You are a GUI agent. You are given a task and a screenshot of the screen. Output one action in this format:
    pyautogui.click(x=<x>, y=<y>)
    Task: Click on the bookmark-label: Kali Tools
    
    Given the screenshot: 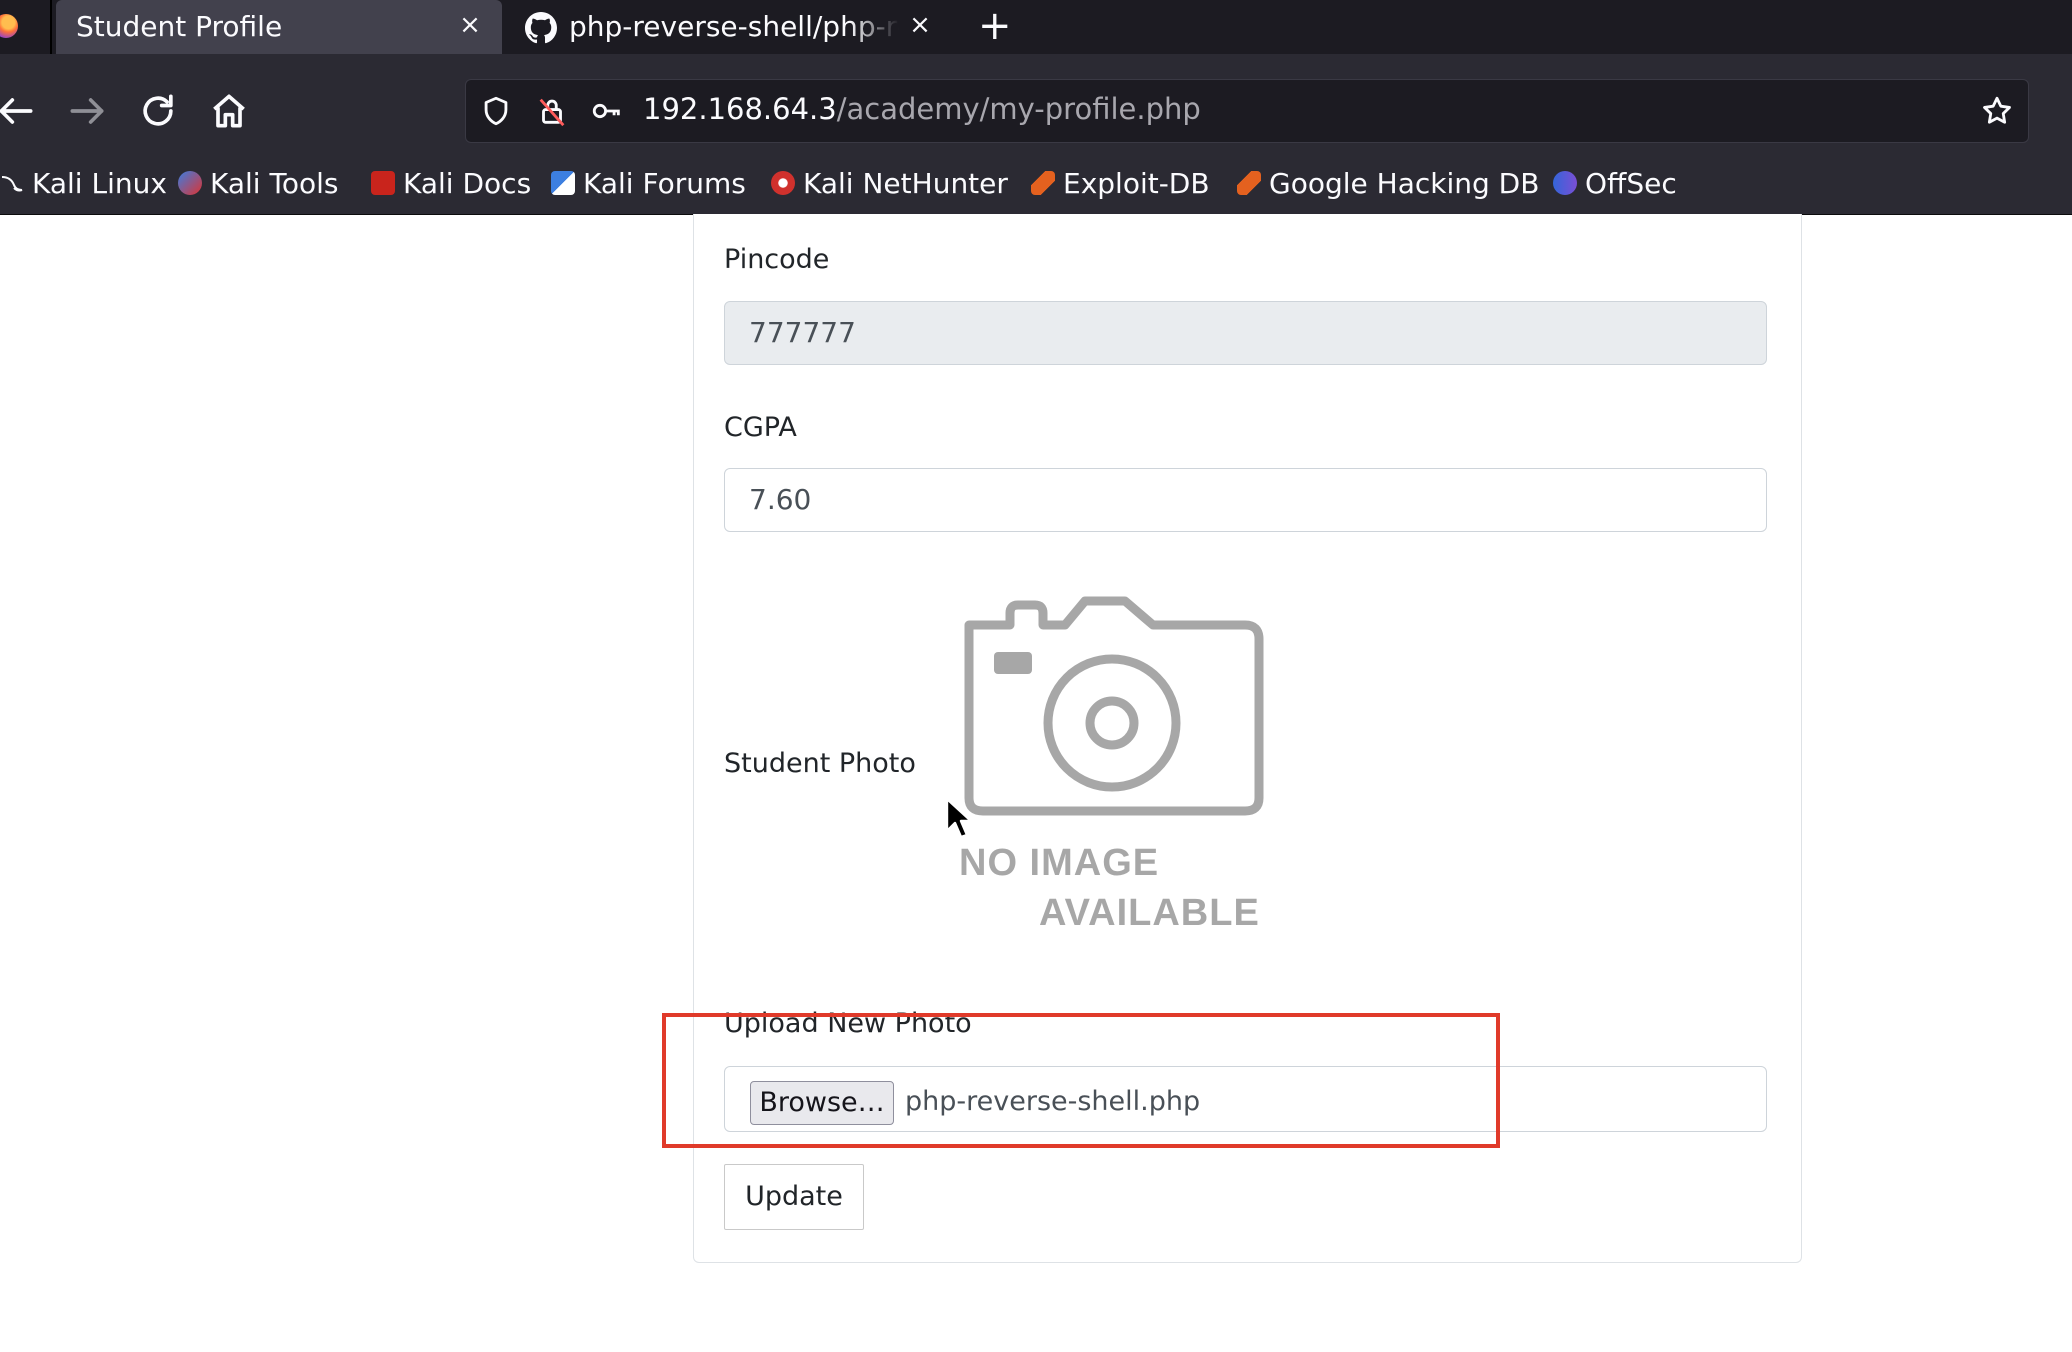 What is the action you would take?
    pyautogui.click(x=274, y=183)
    